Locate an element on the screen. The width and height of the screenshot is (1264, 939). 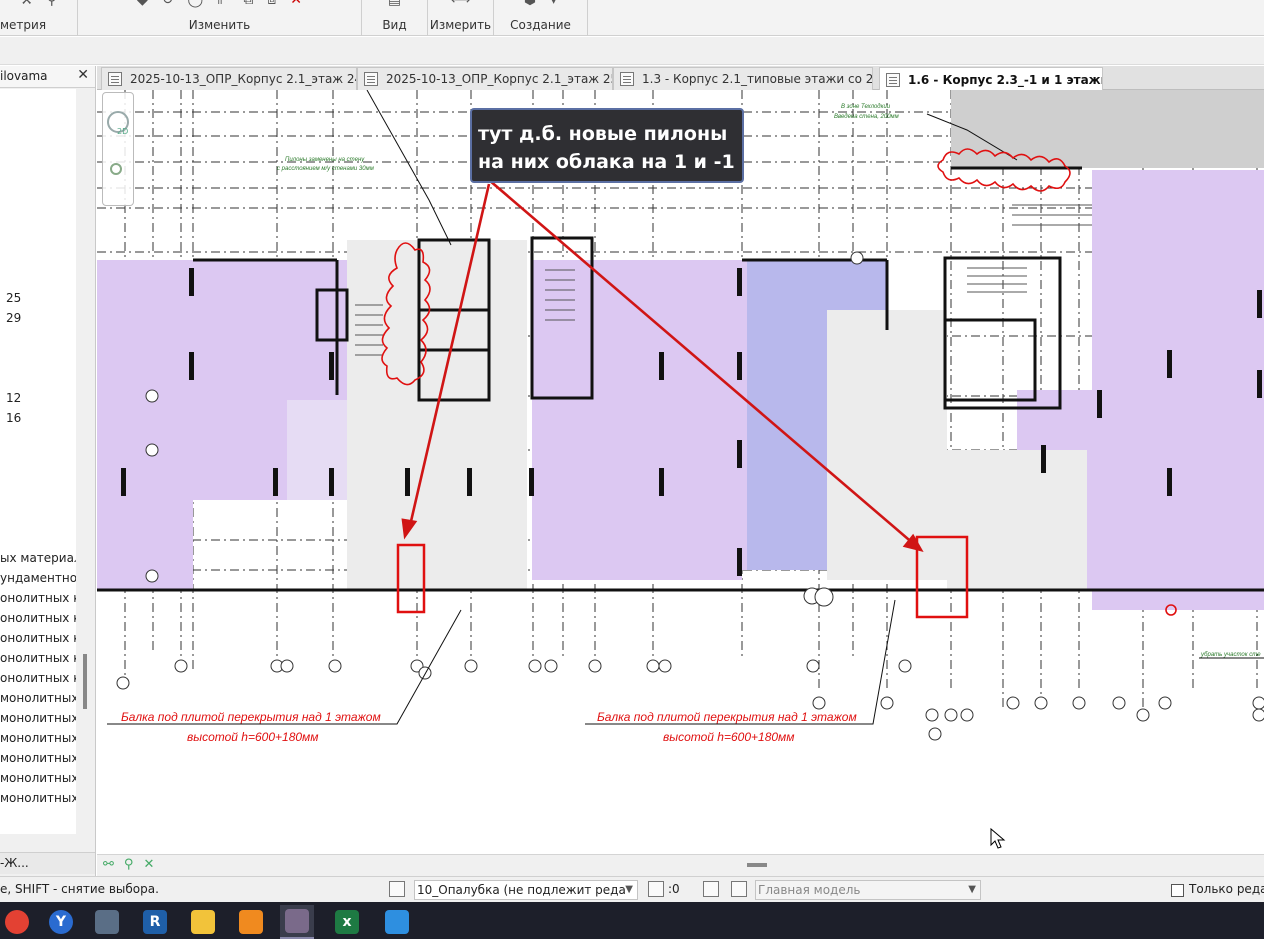
ribbon-group-modify: ◆ ↻ ◯ ⊩ ⧉ ⧈ ✕ Изменить is located at coordinates (220, 18).